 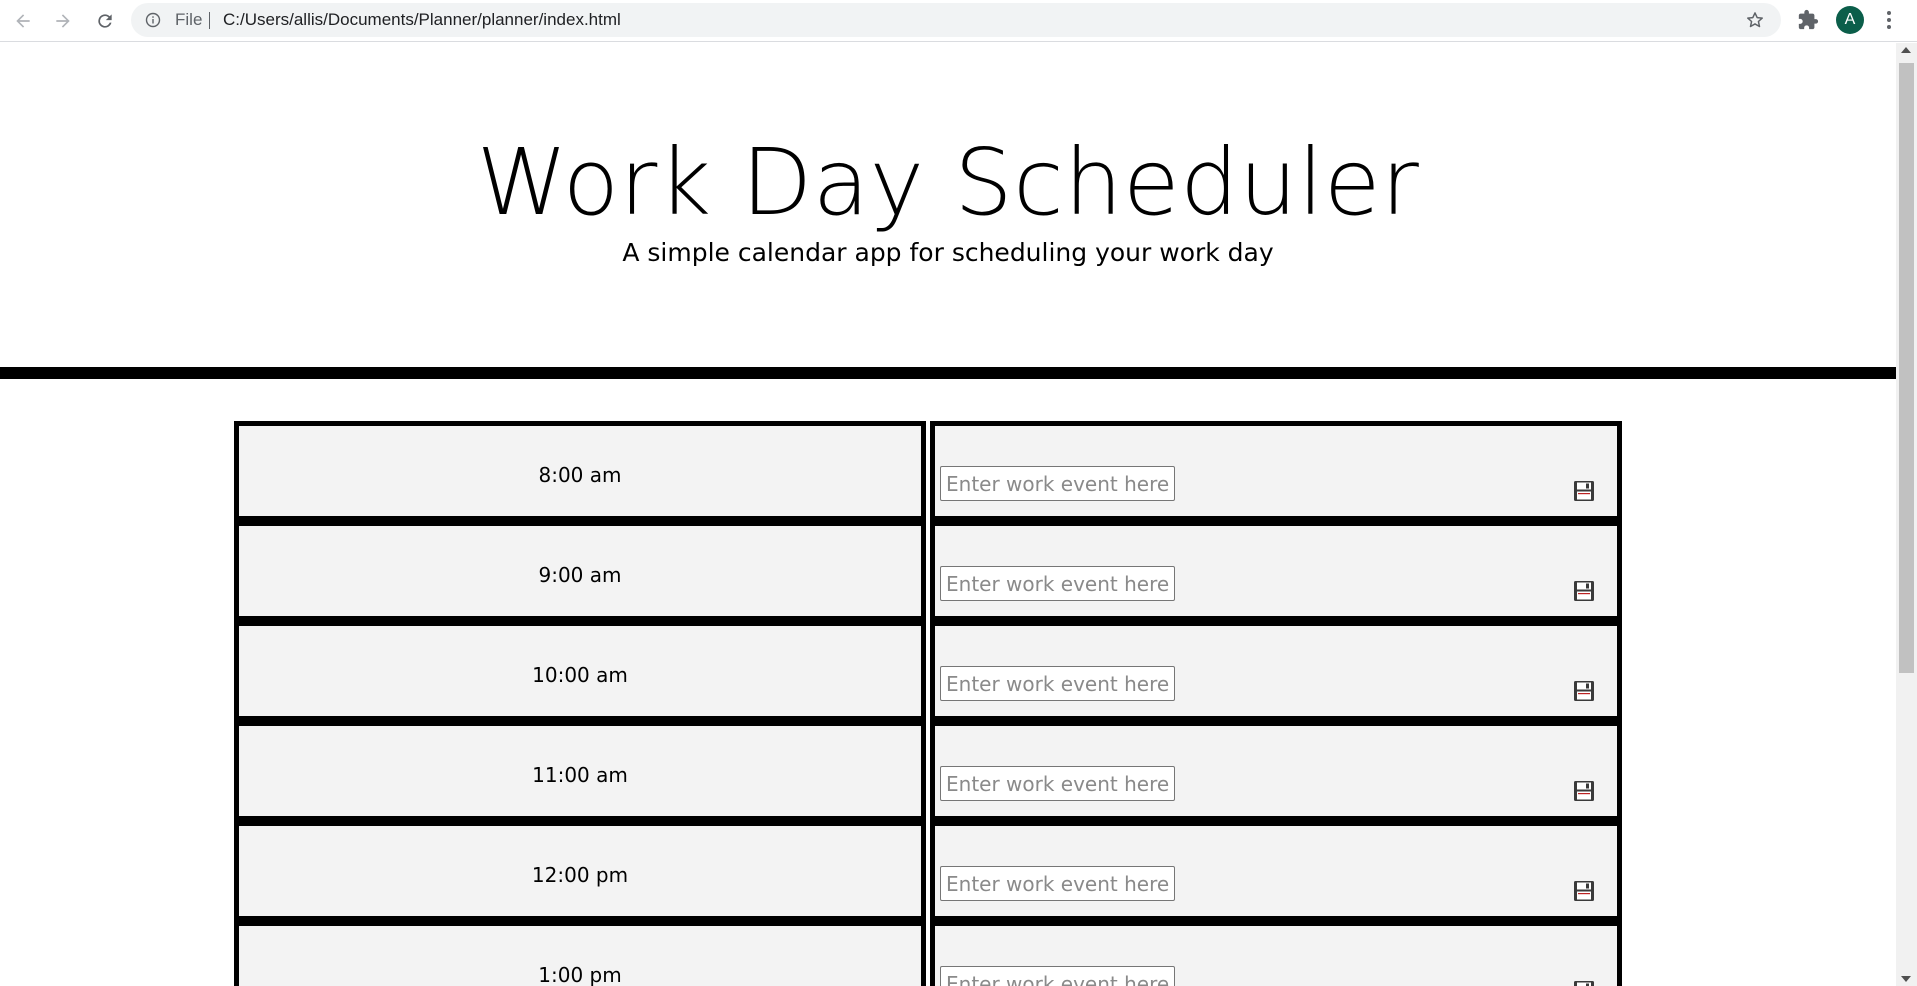 I want to click on reload-button, so click(x=105, y=21).